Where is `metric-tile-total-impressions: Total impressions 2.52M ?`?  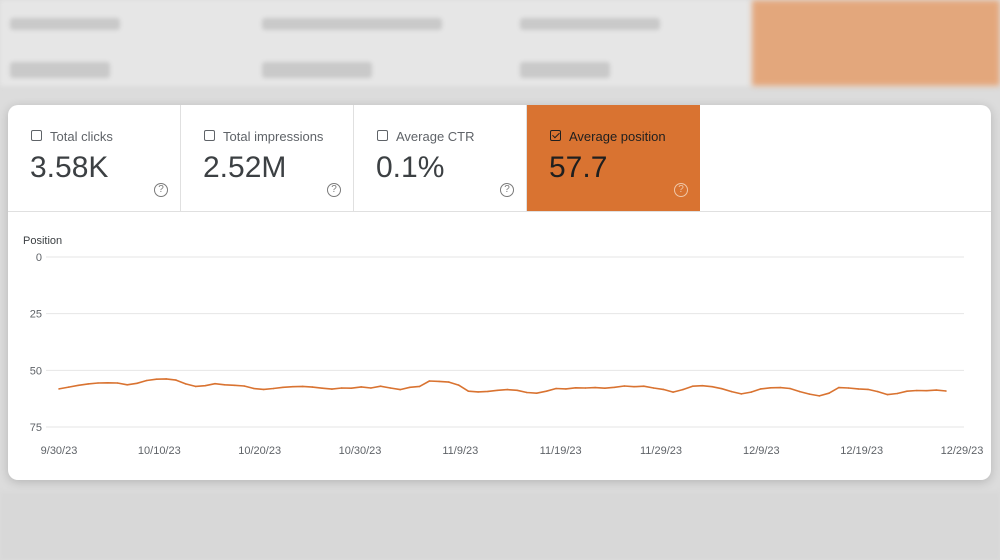
metric-tile-total-impressions: Total impressions 2.52M ? is located at coordinates (267, 158).